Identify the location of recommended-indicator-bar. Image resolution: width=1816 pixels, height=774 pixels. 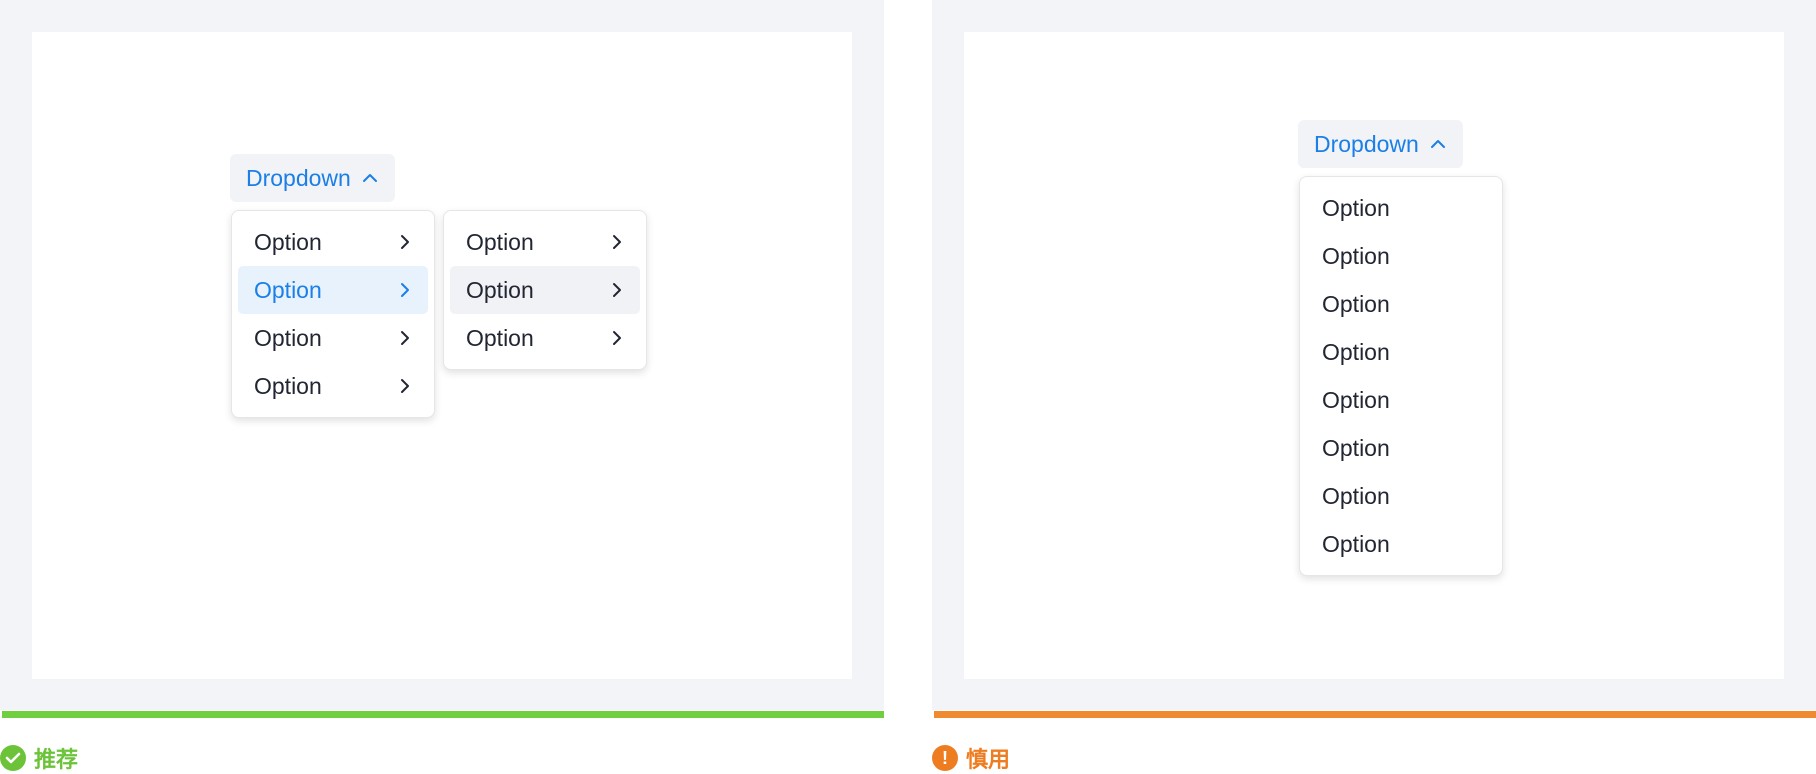
(443, 714).